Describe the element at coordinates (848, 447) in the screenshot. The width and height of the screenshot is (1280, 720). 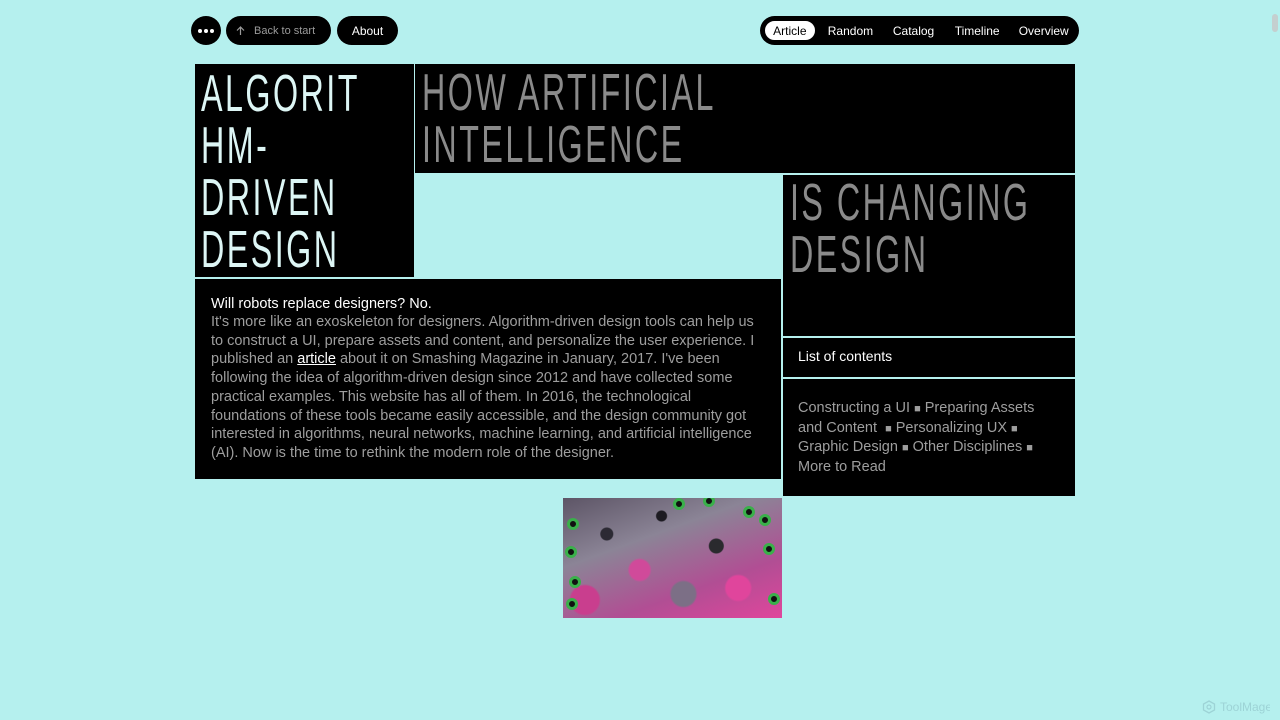
I see `toc-item-graphic-design: Graphic Design` at that location.